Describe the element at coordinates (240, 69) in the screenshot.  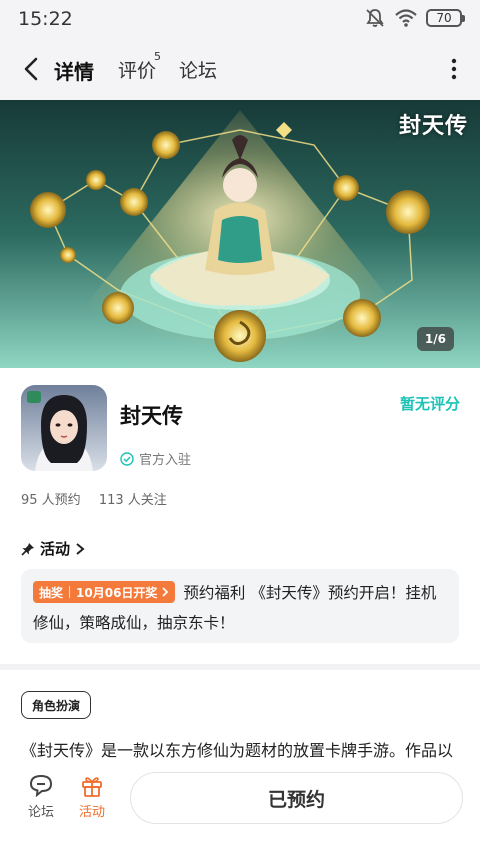
I see `top-nav: 详情 评价 5 论坛` at that location.